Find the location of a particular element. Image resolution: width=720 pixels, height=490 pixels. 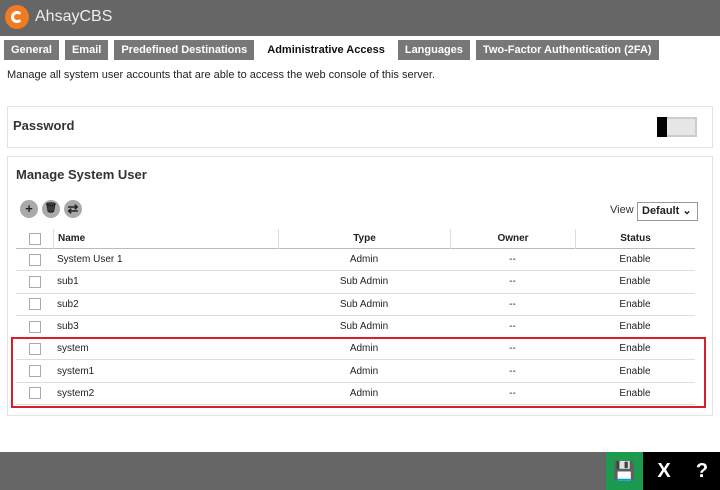

add-user-icon: + is located at coordinates (29, 209).